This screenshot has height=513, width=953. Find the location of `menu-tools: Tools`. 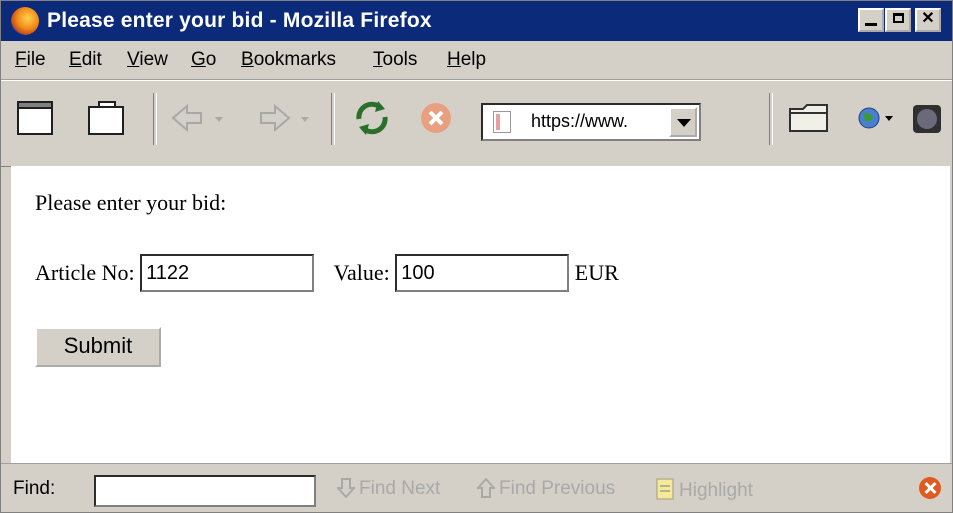

menu-tools: Tools is located at coordinates (395, 60).